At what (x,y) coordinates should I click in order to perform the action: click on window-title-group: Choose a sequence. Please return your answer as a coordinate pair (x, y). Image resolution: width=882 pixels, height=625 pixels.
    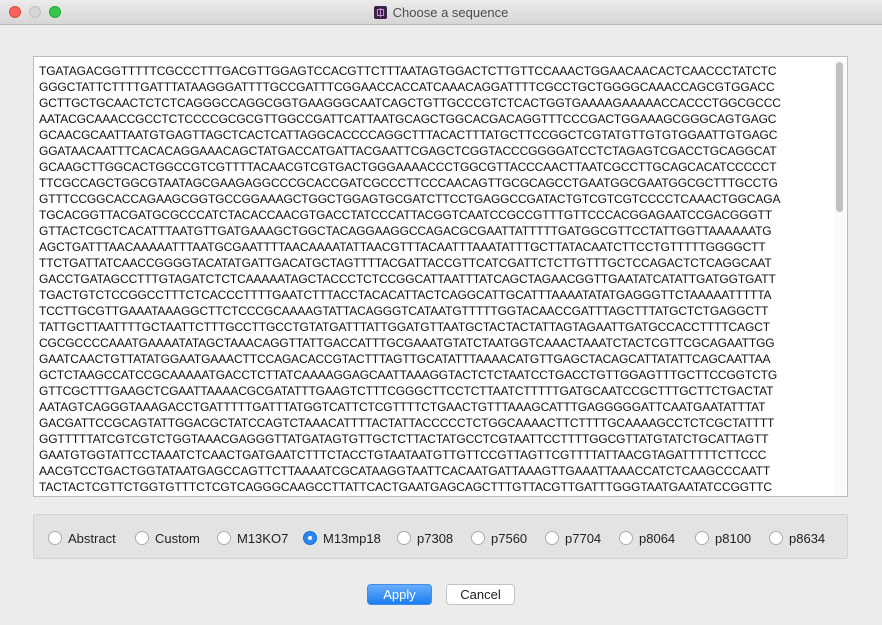
    Looking at the image, I should click on (441, 12).